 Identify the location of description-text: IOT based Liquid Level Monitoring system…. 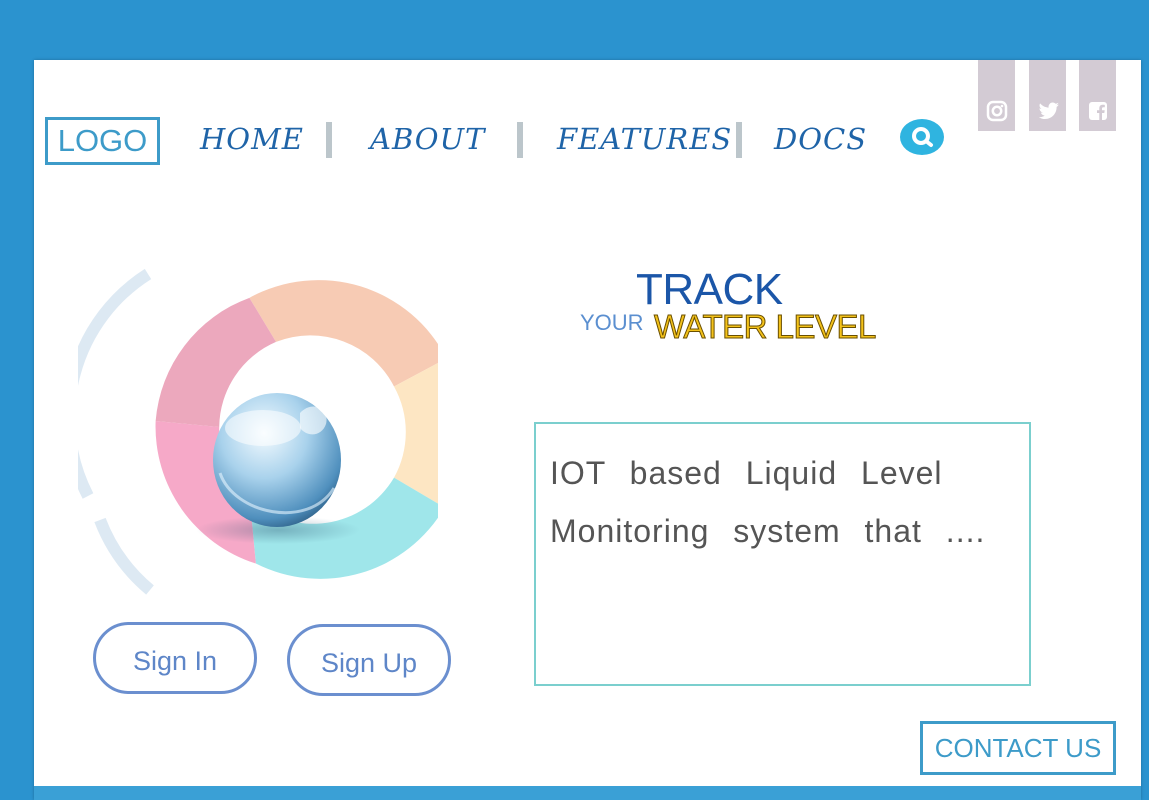
(768, 502).